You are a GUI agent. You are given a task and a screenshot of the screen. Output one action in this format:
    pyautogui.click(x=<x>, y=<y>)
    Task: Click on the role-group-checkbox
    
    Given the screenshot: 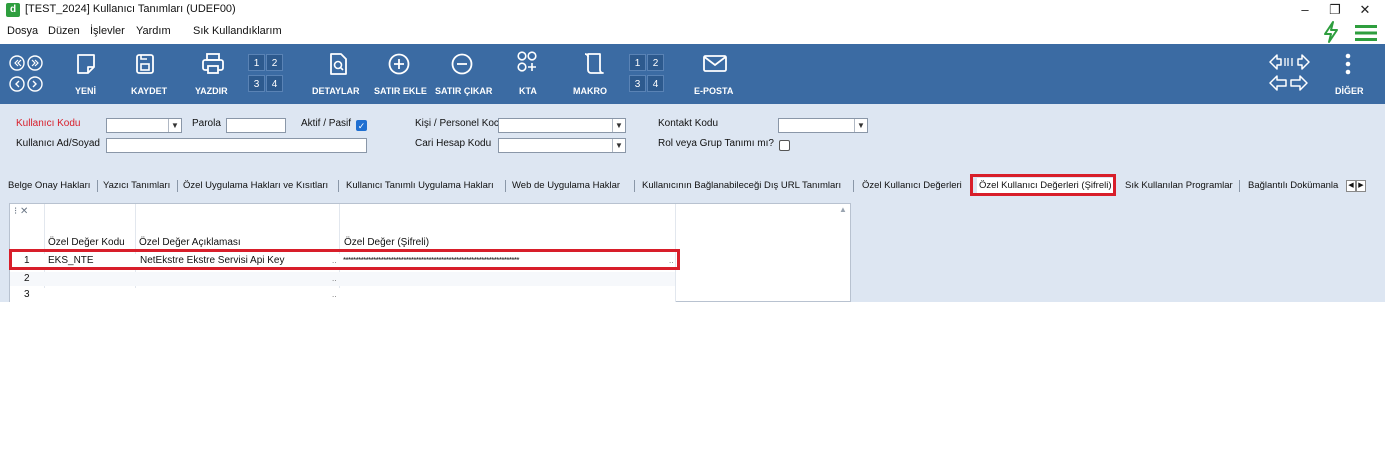 What is the action you would take?
    pyautogui.click(x=784, y=145)
    